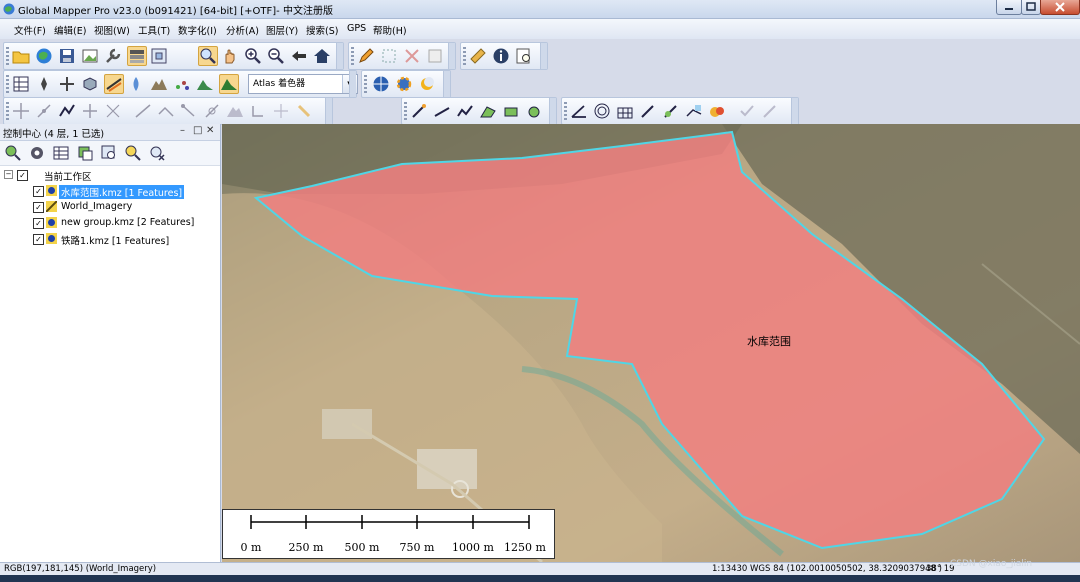 Image resolution: width=1080 pixels, height=582 pixels. I want to click on collapse-icon: −, so click(8, 174).